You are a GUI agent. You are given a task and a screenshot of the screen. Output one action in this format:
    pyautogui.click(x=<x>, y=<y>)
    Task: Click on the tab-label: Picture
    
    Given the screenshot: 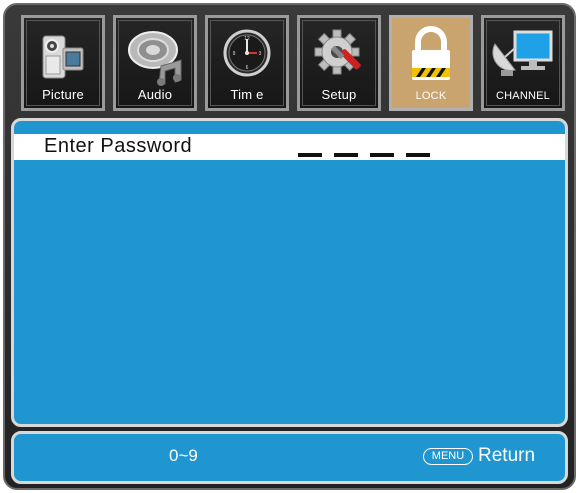 What is the action you would take?
    pyautogui.click(x=63, y=94)
    